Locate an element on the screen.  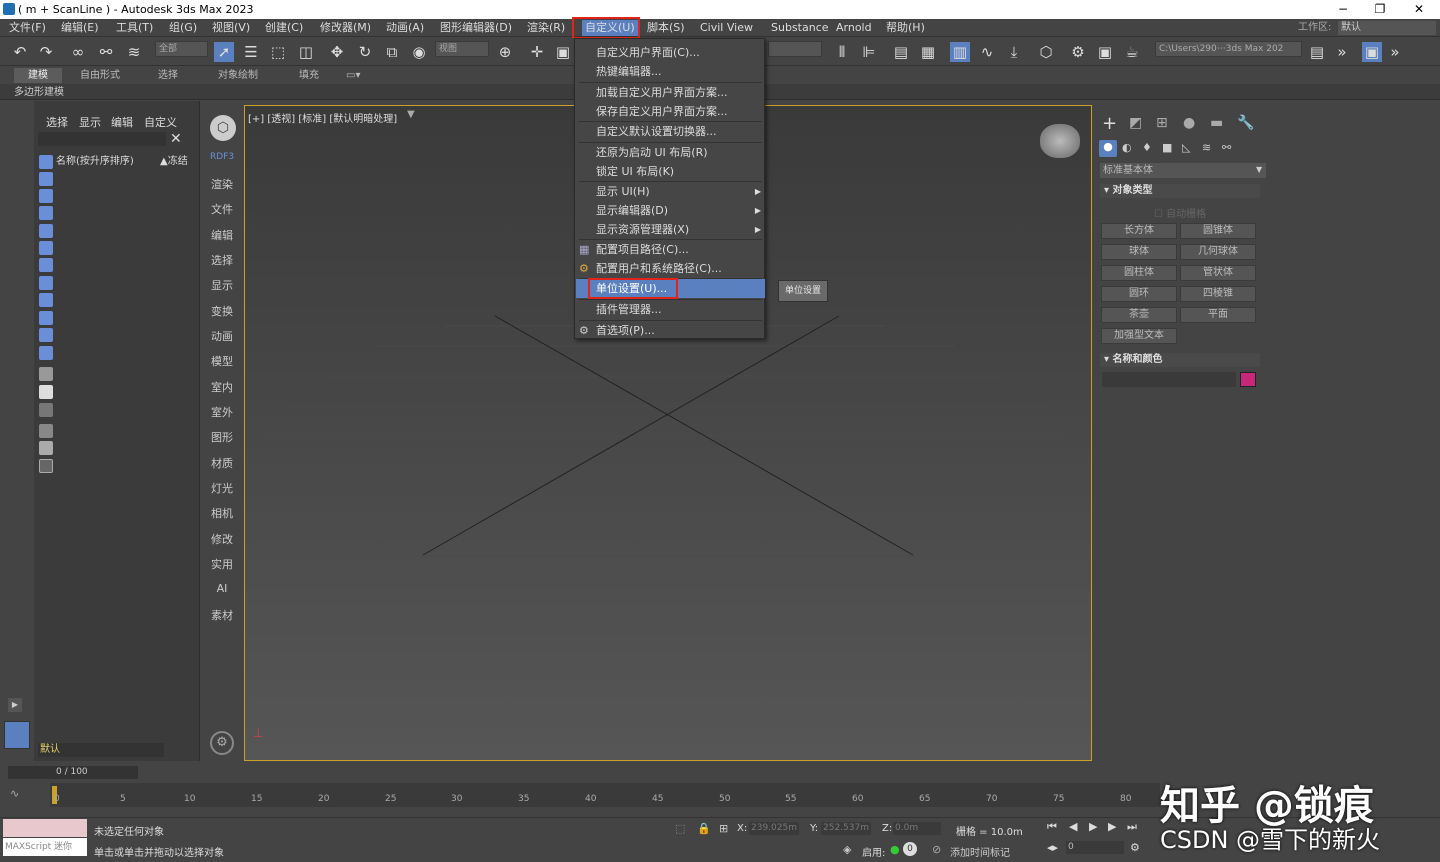
create-cone-button: 圆锥体 is located at coordinates (1218, 231).